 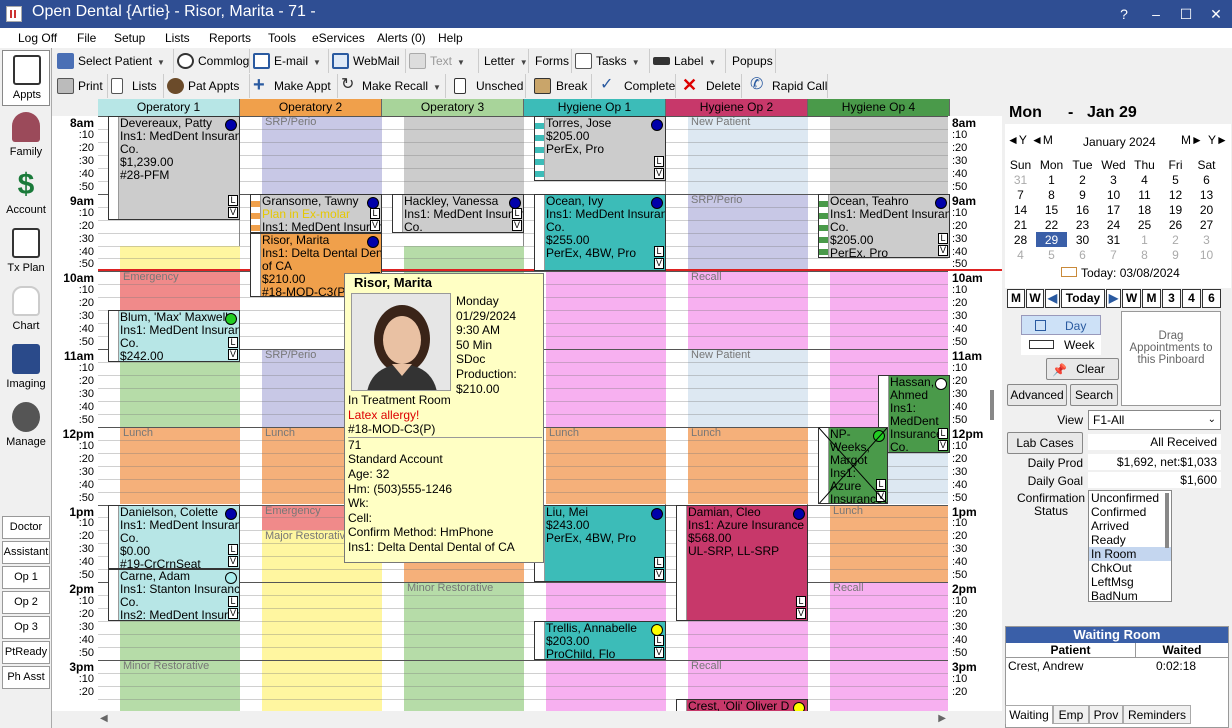 What do you see at coordinates (86, 38) in the screenshot?
I see `menu-file: File` at bounding box center [86, 38].